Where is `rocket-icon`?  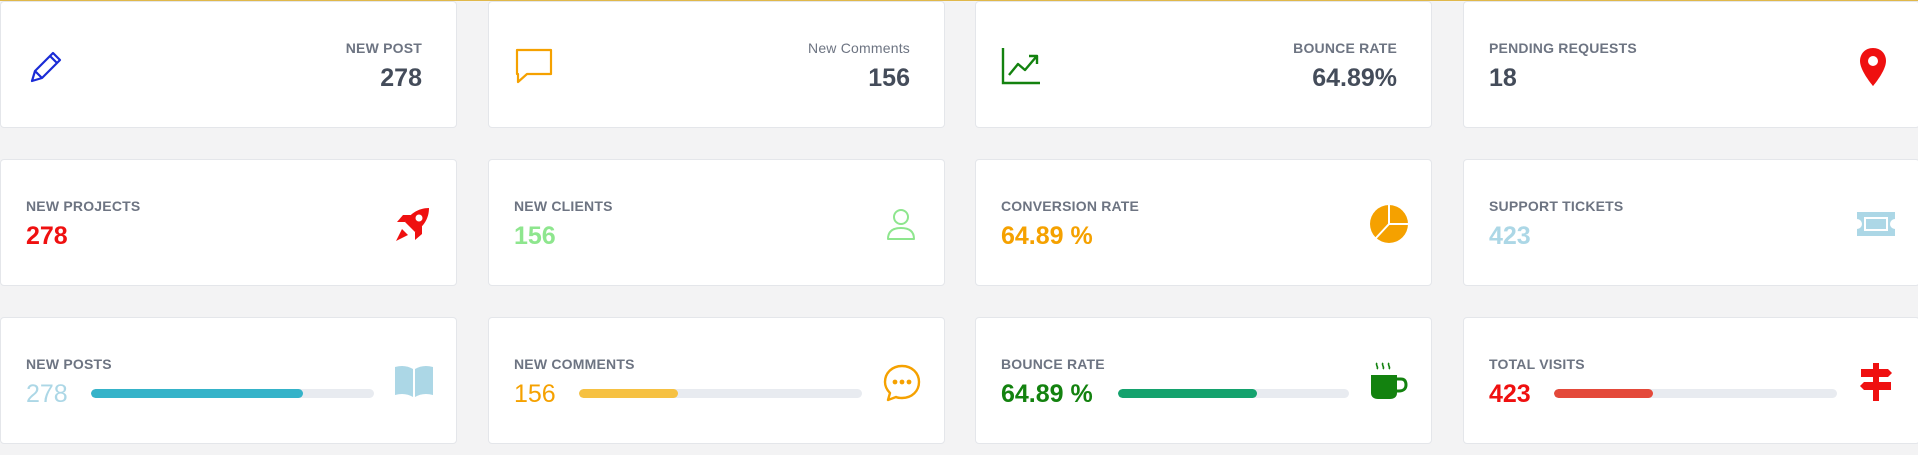
rocket-icon is located at coordinates (412, 224).